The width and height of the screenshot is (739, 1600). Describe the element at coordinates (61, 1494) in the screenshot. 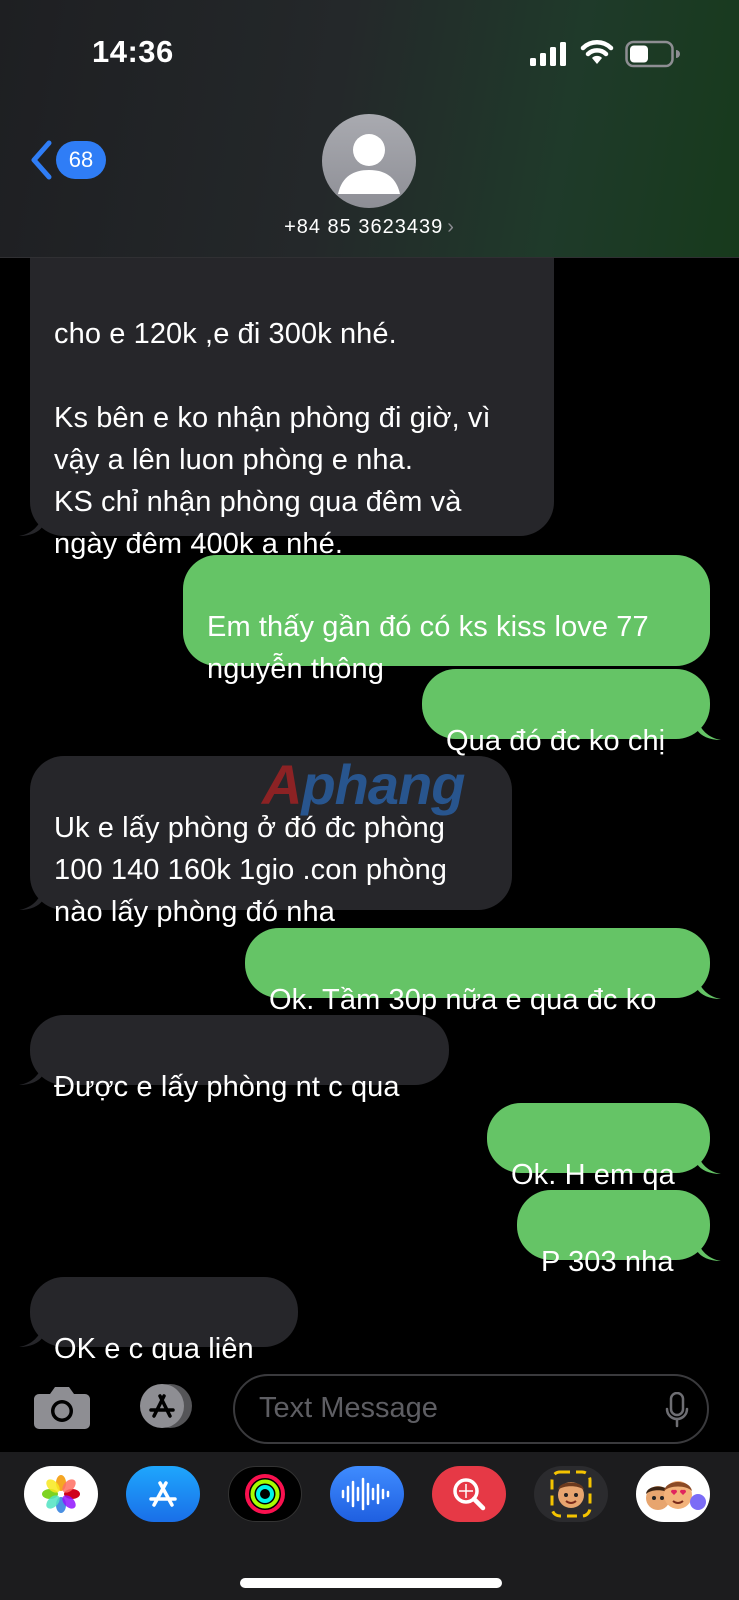

I see `photos-icon` at that location.